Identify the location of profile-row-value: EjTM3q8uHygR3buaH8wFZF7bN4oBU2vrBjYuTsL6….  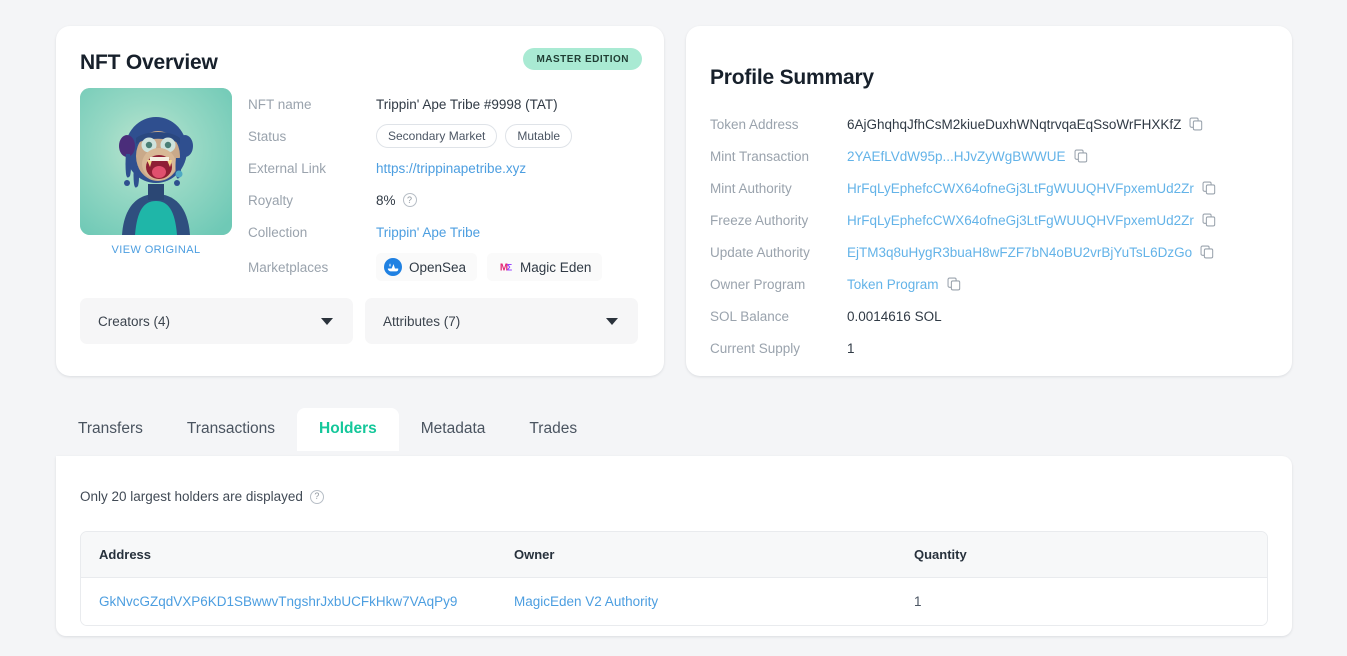
(1019, 252).